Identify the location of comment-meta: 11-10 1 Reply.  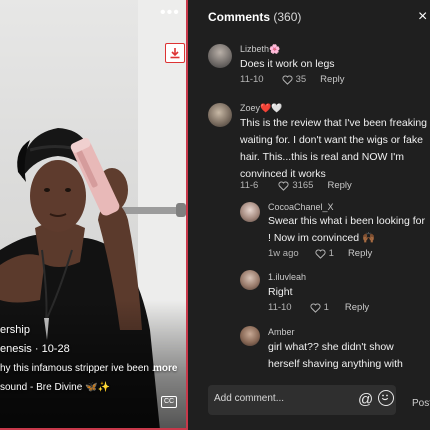
(318, 307).